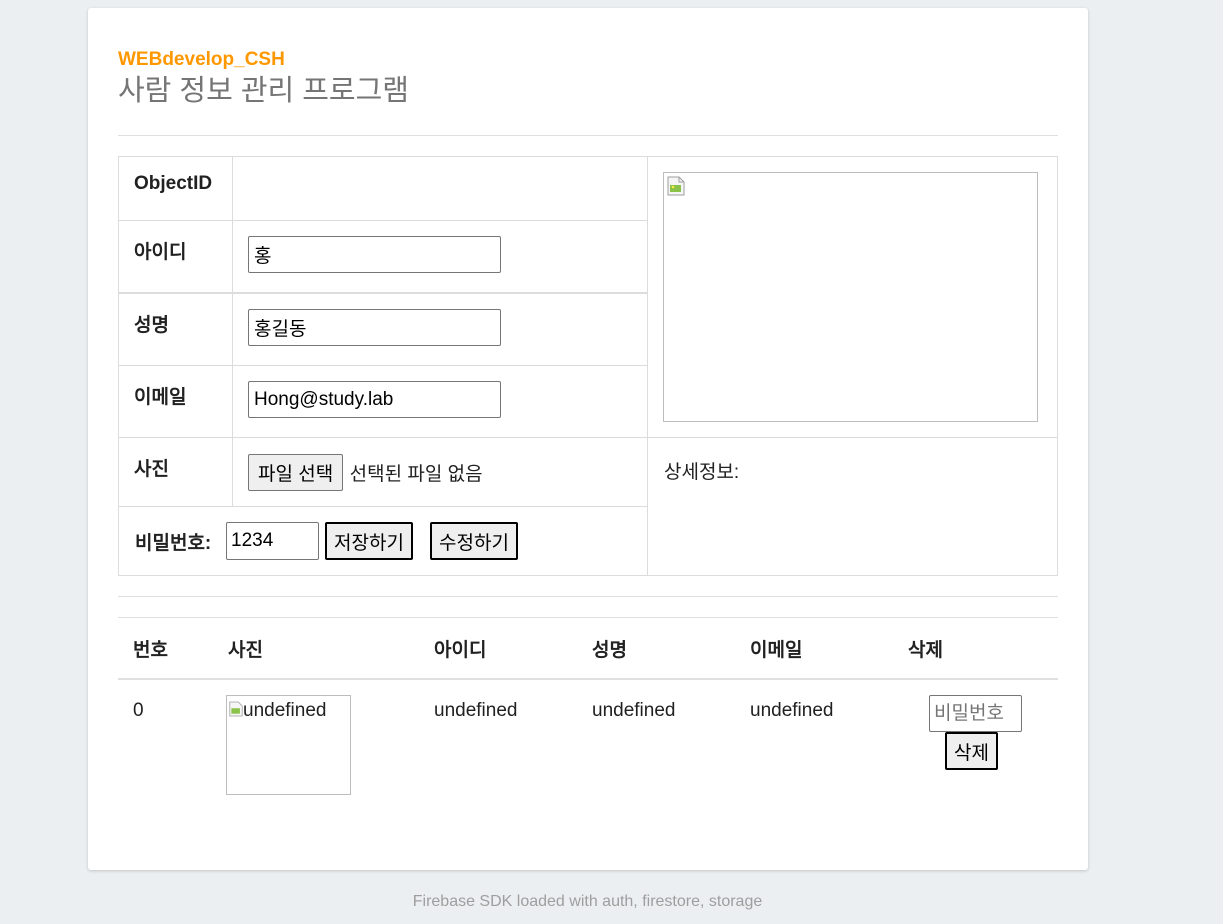 The width and height of the screenshot is (1223, 924). I want to click on photo-label: 사진, so click(176, 472).